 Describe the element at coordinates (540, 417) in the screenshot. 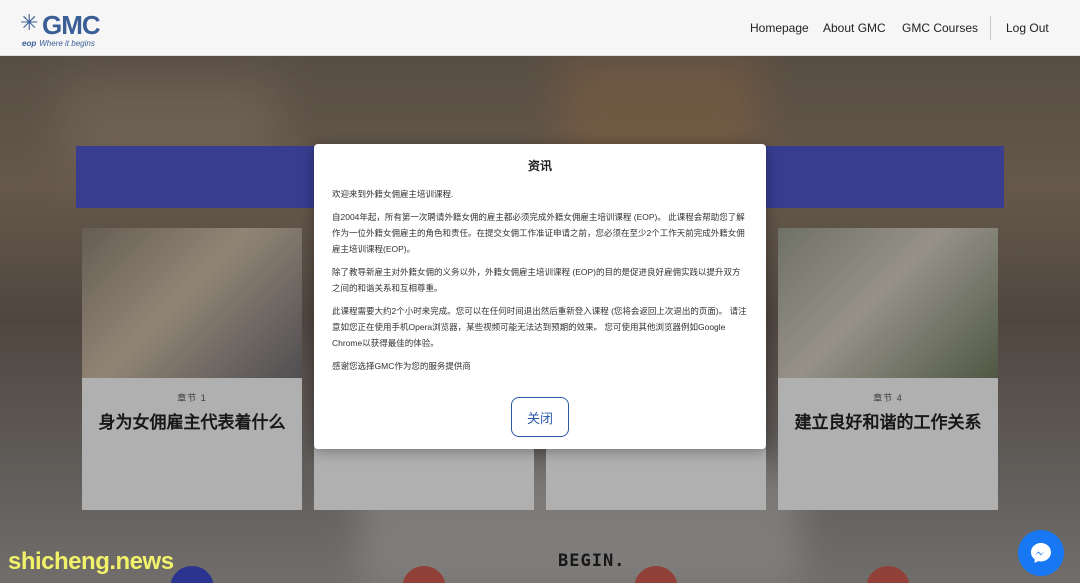

I see `close-button: 关闭` at that location.